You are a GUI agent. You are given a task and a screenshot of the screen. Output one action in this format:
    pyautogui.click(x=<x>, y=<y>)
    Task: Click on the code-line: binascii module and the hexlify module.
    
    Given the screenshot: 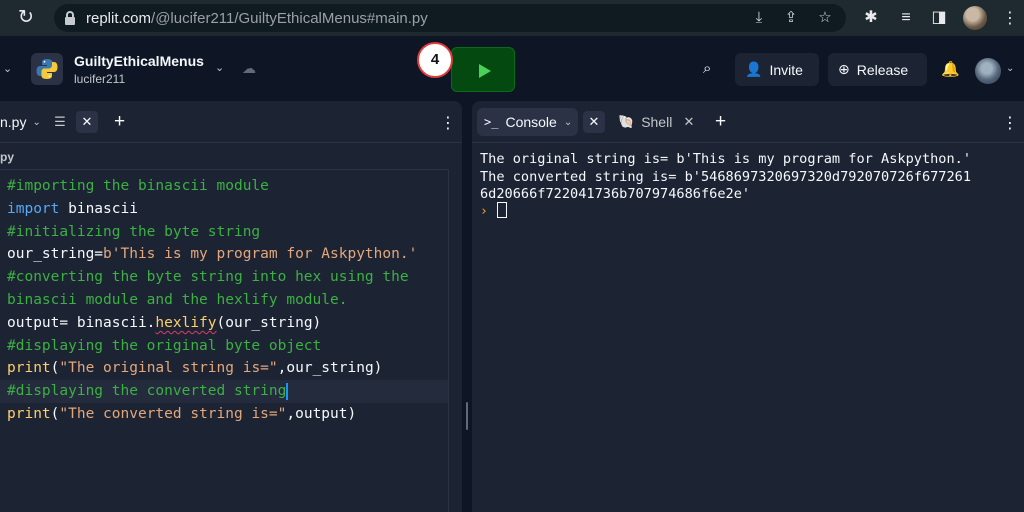 What is the action you would take?
    pyautogui.click(x=224, y=300)
    